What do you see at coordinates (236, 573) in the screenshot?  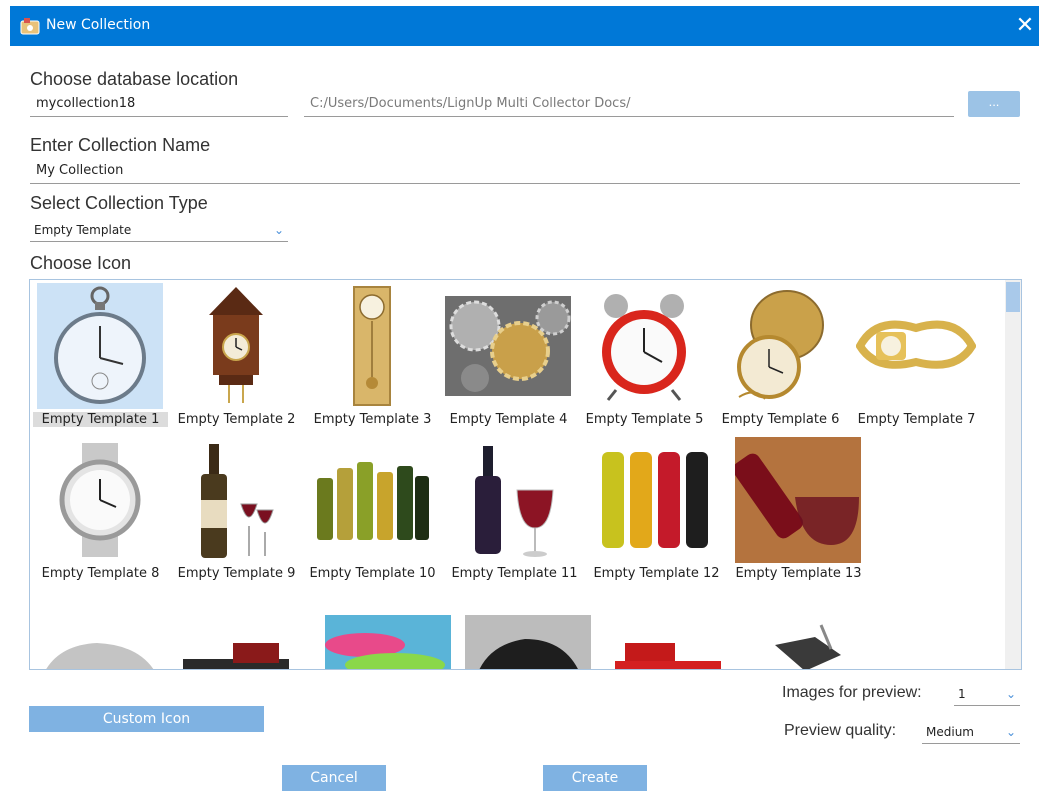 I see `icon-caption: Empty Template 9` at bounding box center [236, 573].